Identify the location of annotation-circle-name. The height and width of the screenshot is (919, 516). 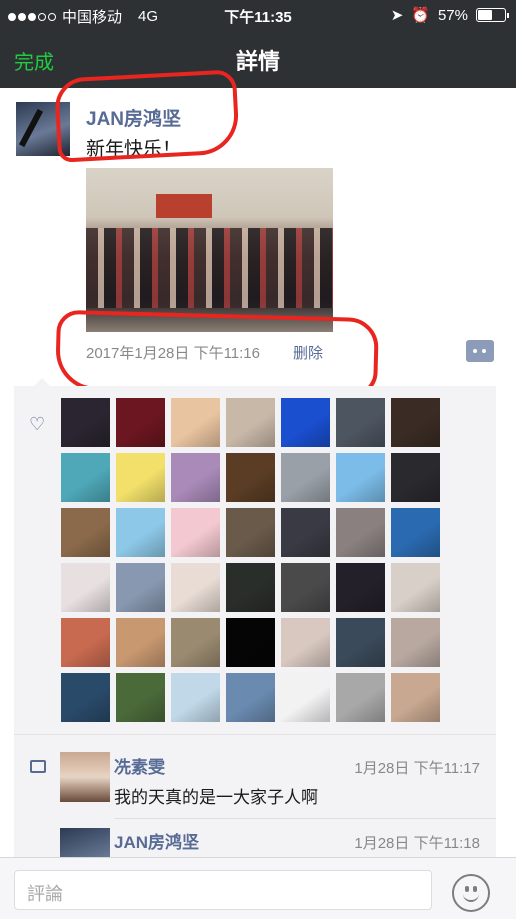
(147, 116).